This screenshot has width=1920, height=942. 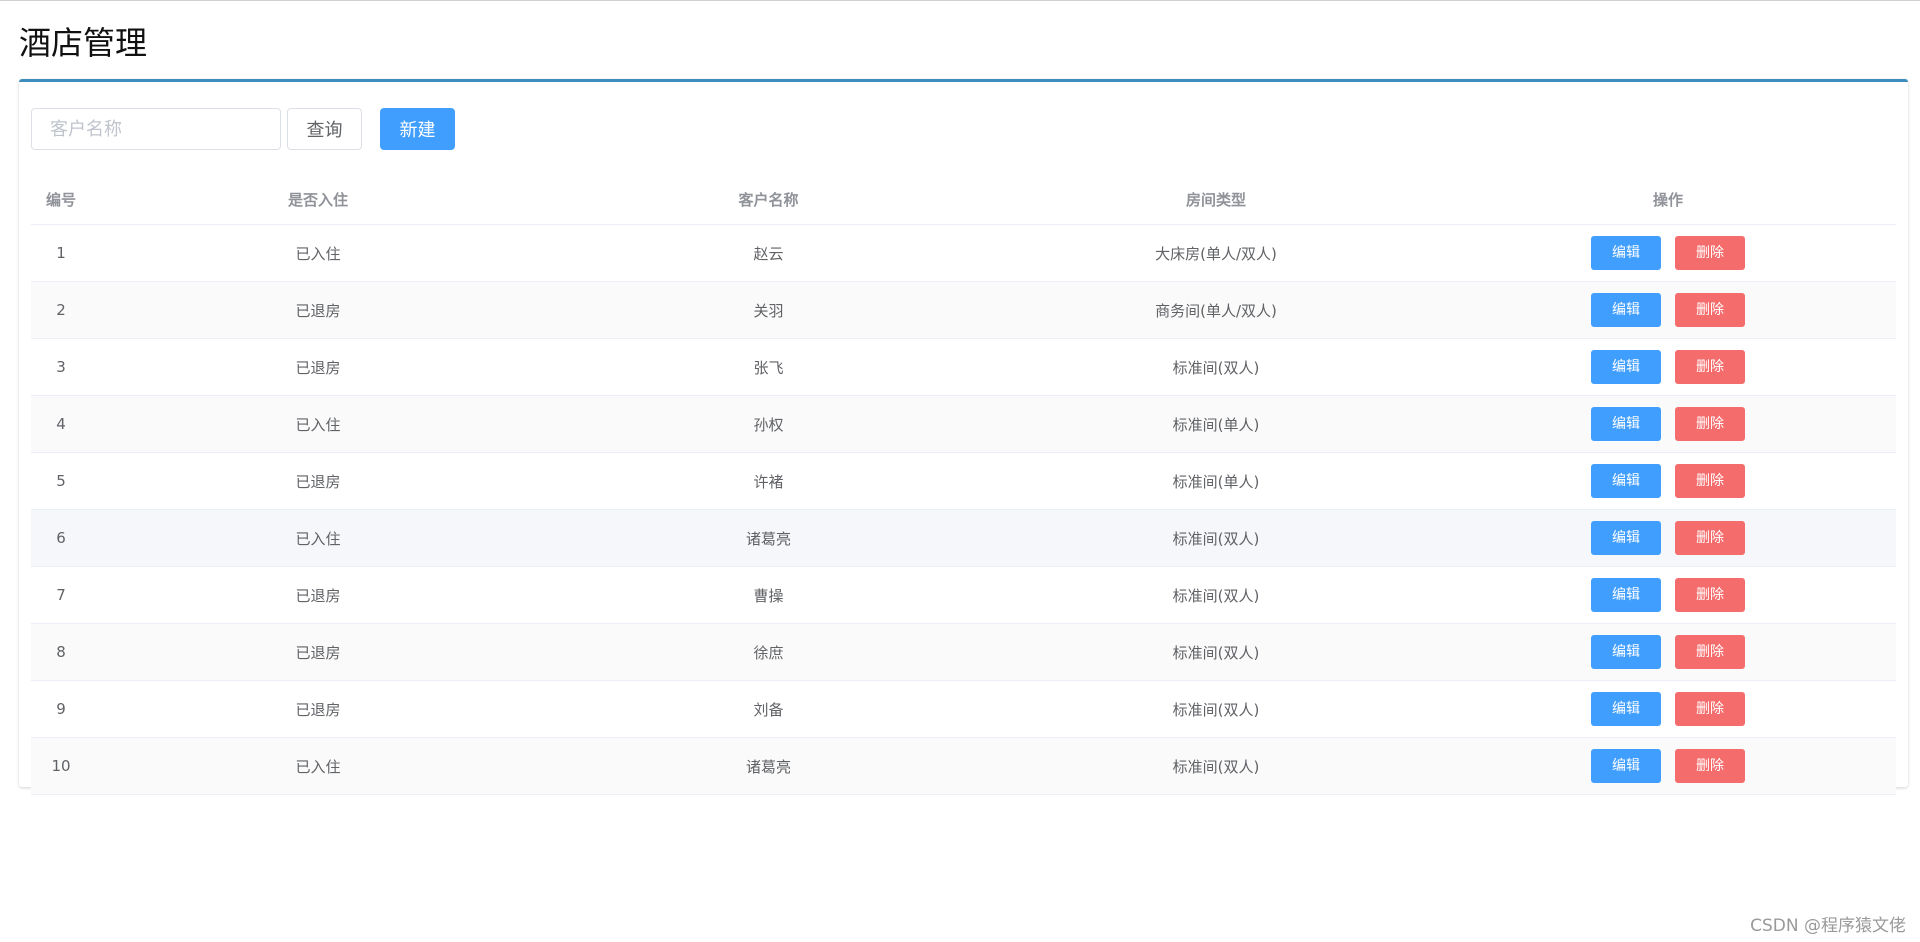 I want to click on cell-name: 孙权, so click(x=768, y=424).